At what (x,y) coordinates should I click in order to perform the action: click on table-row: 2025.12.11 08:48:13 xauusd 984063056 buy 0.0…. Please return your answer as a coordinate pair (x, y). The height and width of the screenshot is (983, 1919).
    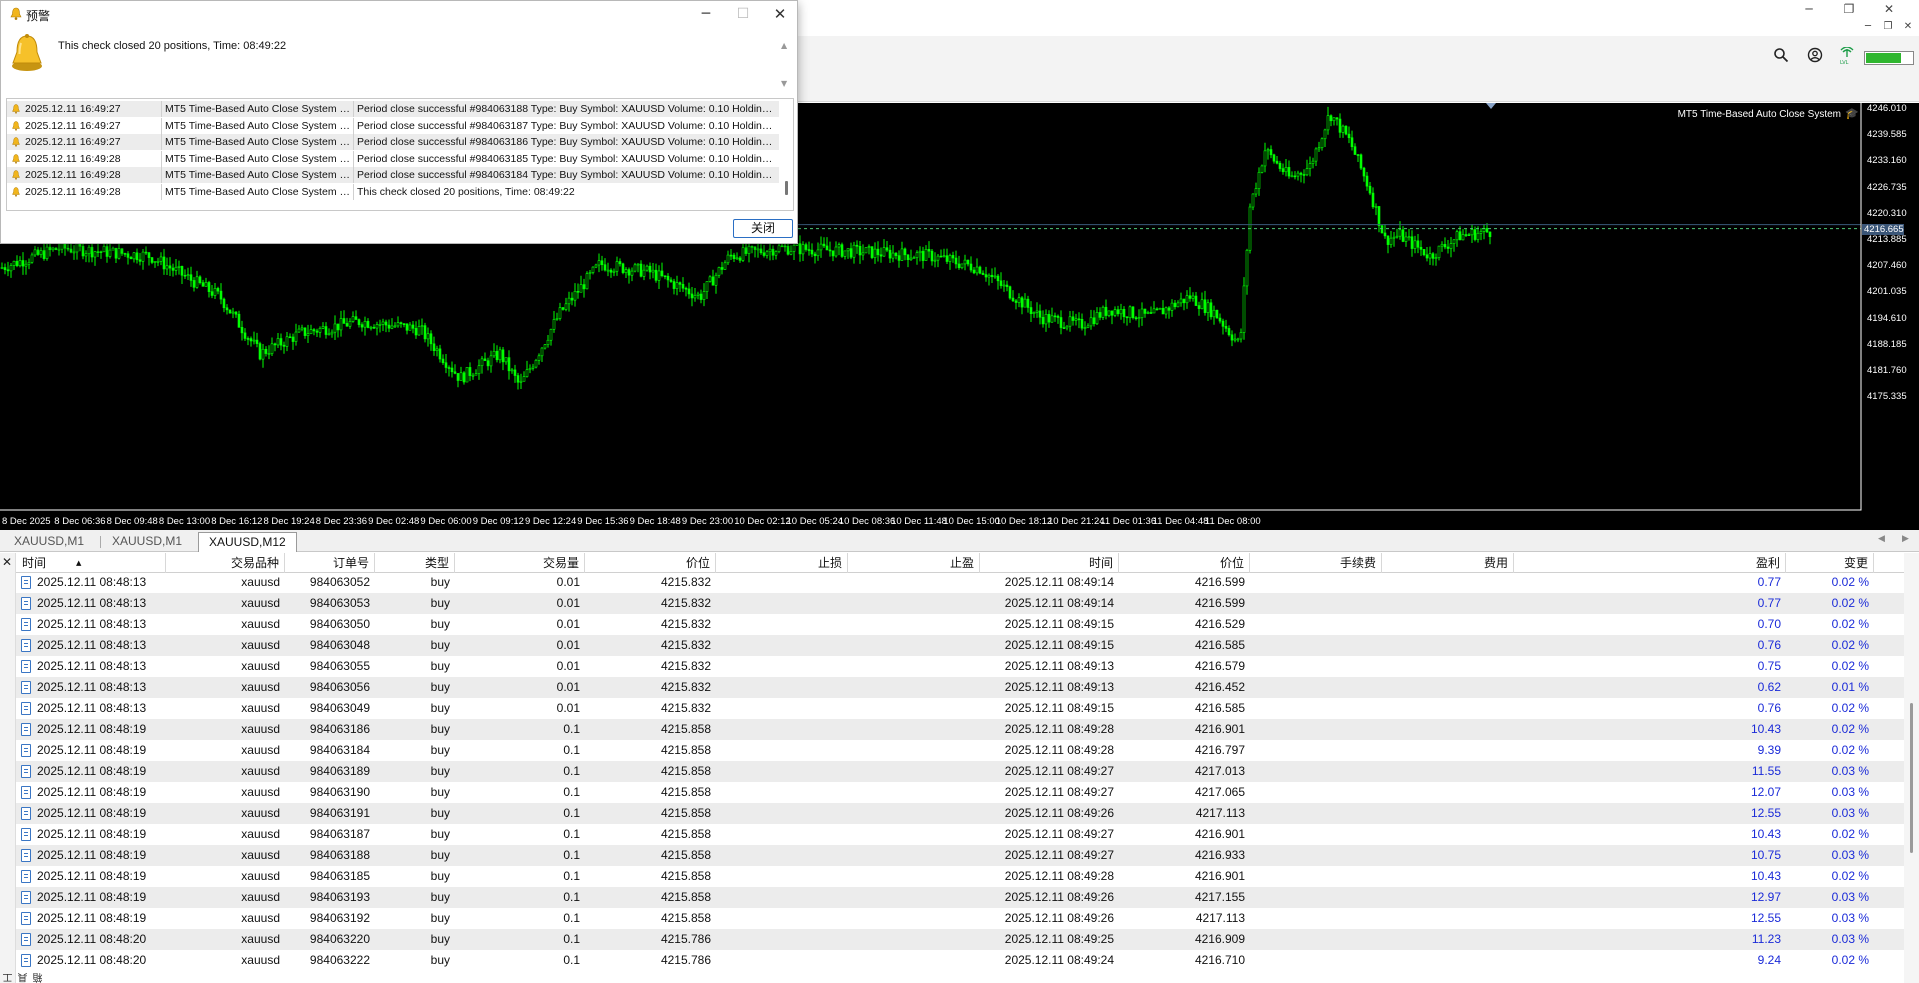
    Looking at the image, I should click on (960, 687).